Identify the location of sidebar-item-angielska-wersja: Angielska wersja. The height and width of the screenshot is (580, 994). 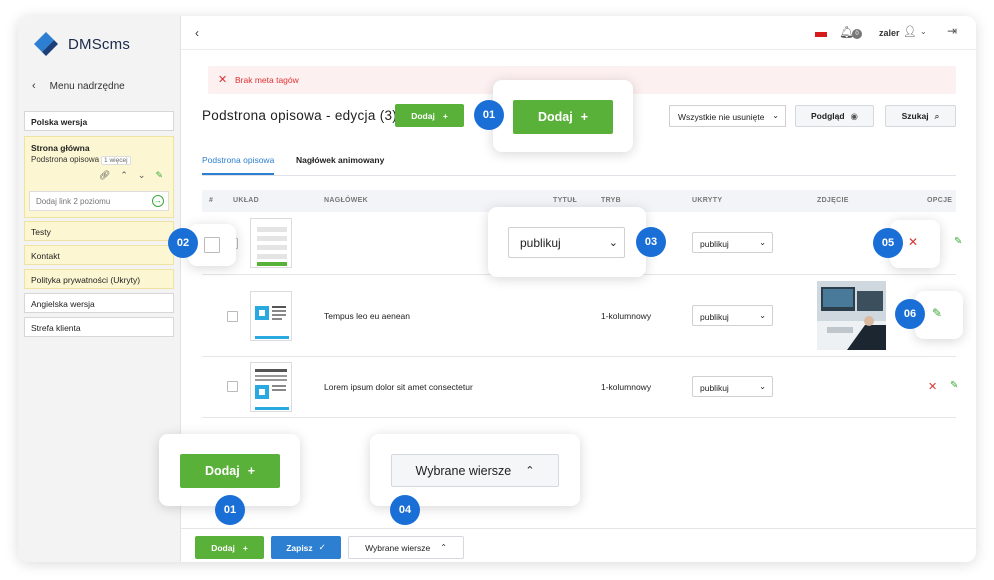
(99, 303).